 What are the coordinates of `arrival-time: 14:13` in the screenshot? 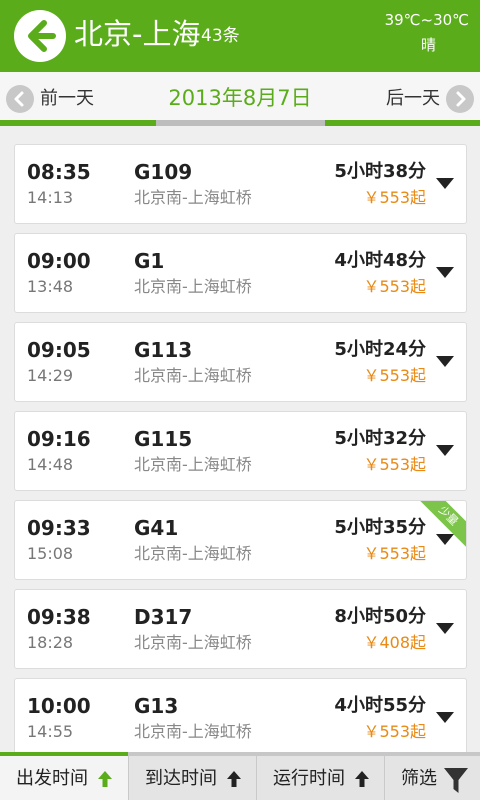 It's located at (50, 197).